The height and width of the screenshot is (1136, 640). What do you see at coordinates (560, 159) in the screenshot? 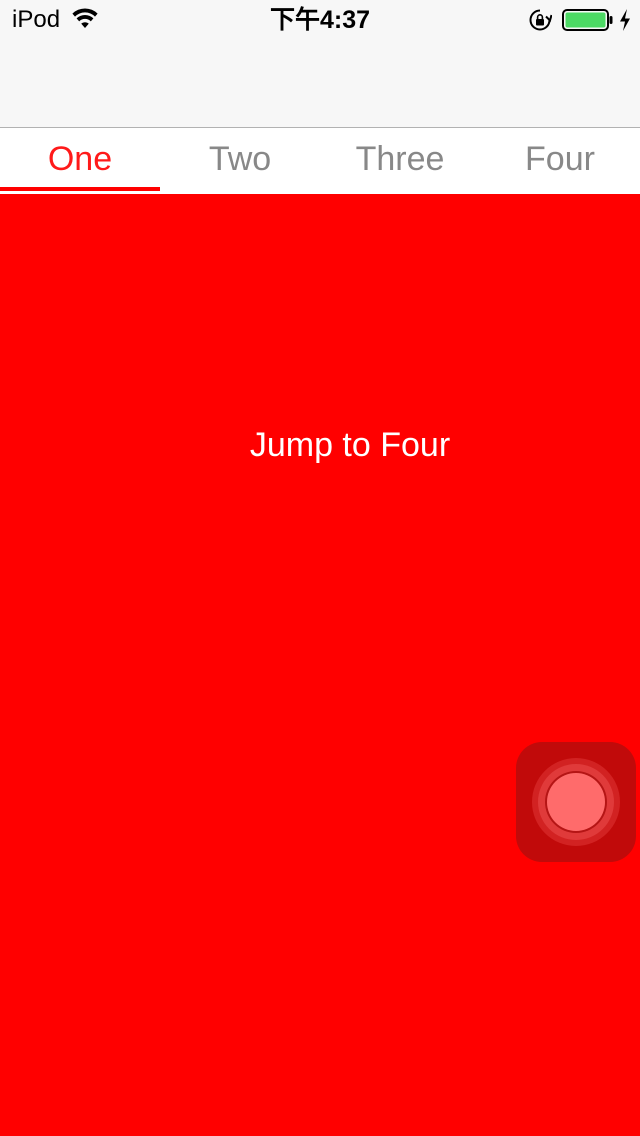
I see `tab-four: Four` at bounding box center [560, 159].